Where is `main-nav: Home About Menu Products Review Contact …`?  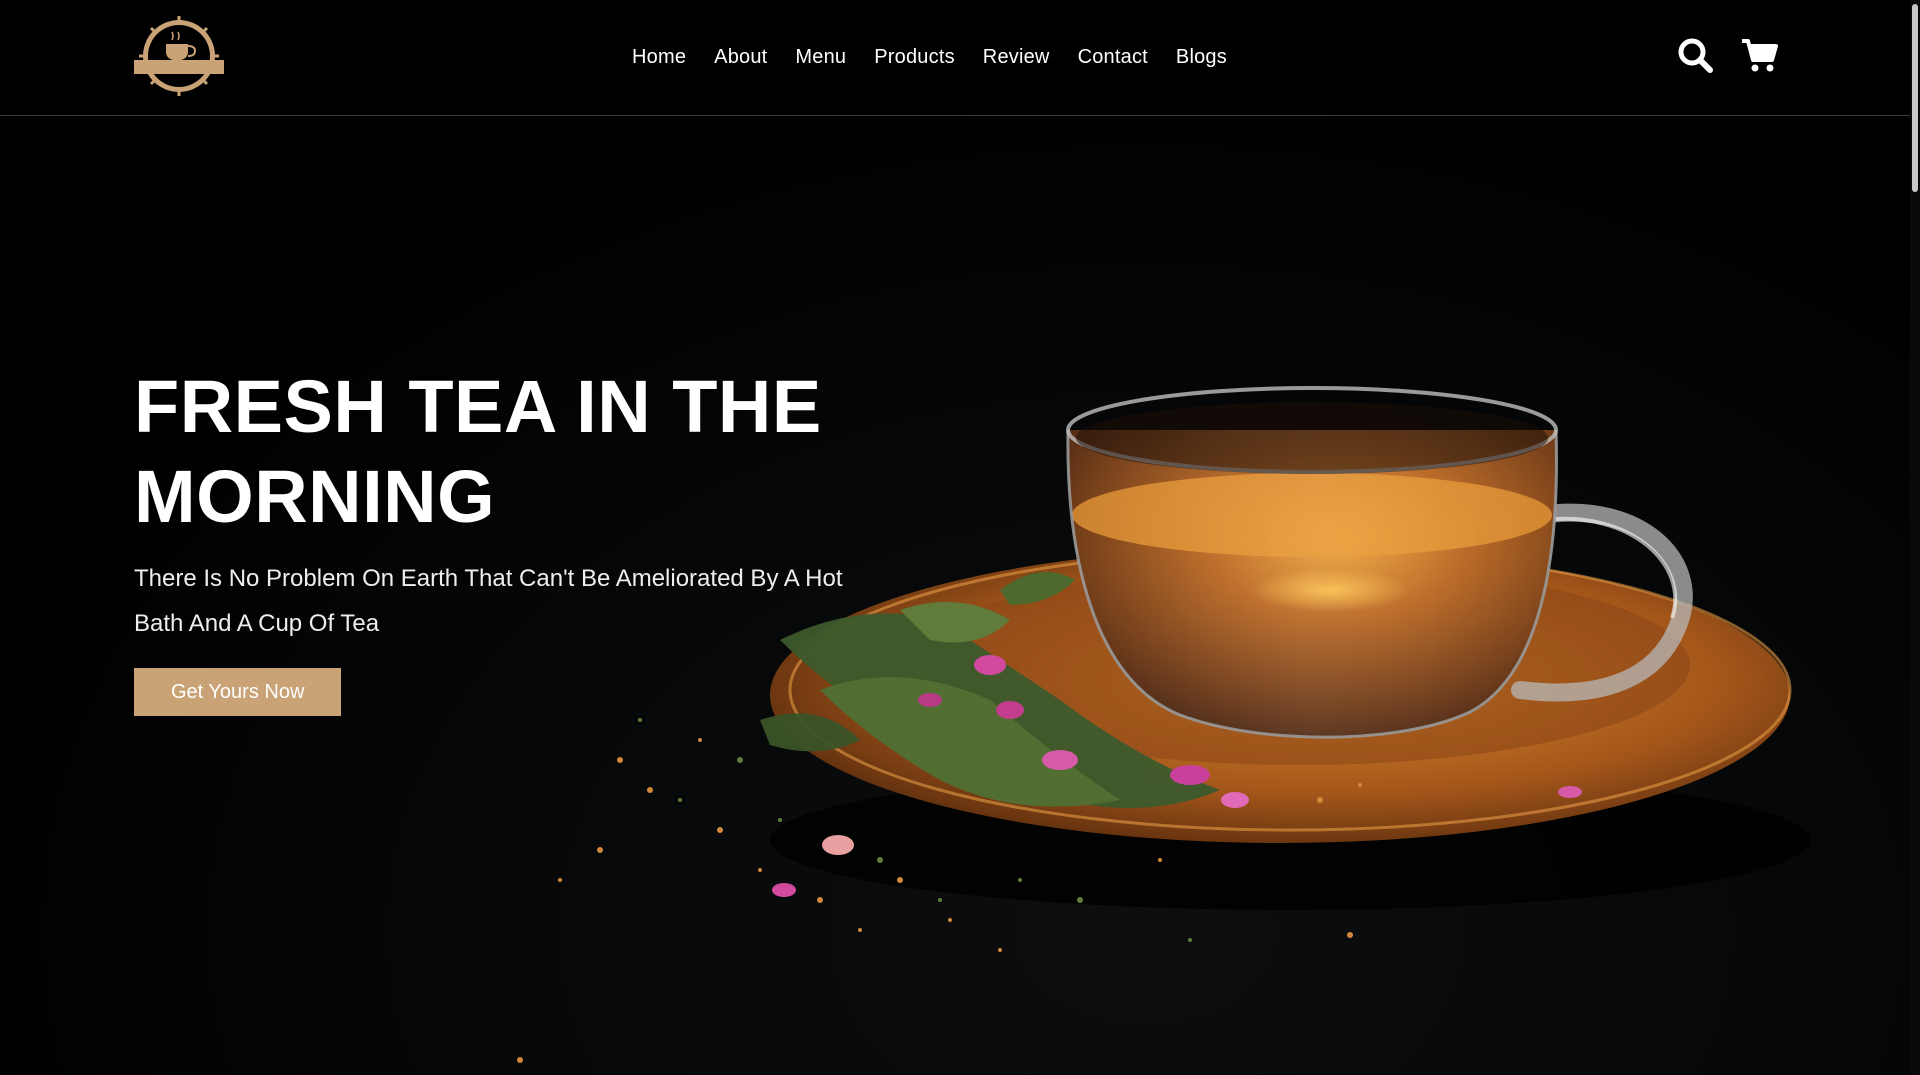
main-nav: Home About Menu Products Review Contact … is located at coordinates (929, 57).